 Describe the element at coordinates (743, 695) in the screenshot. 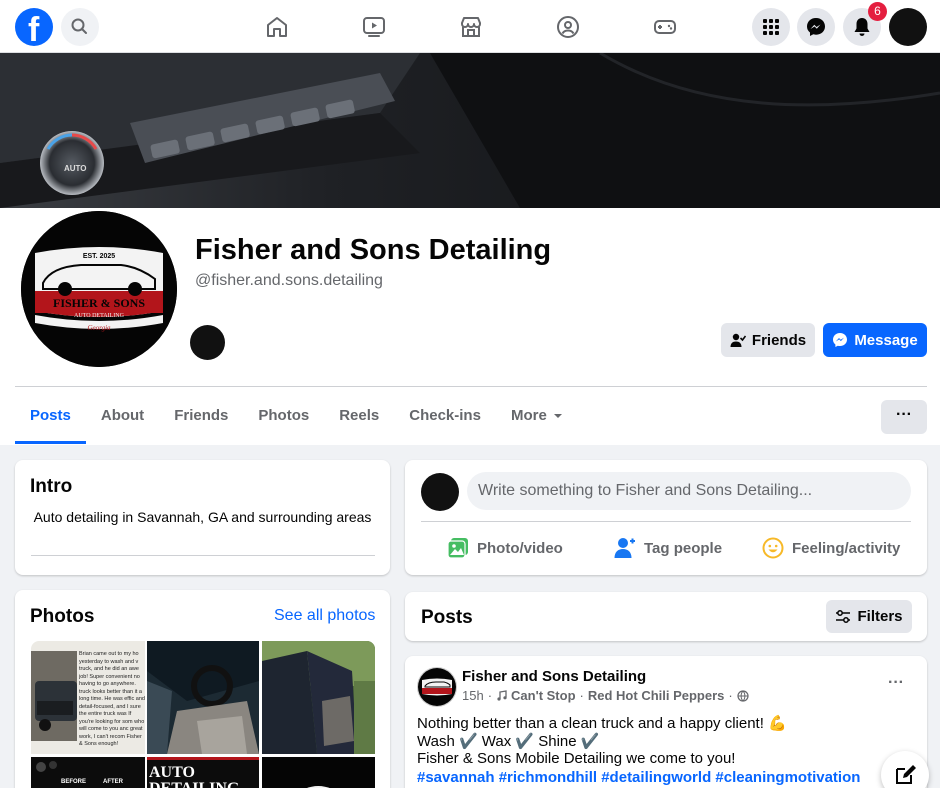

I see `globe-icon` at that location.